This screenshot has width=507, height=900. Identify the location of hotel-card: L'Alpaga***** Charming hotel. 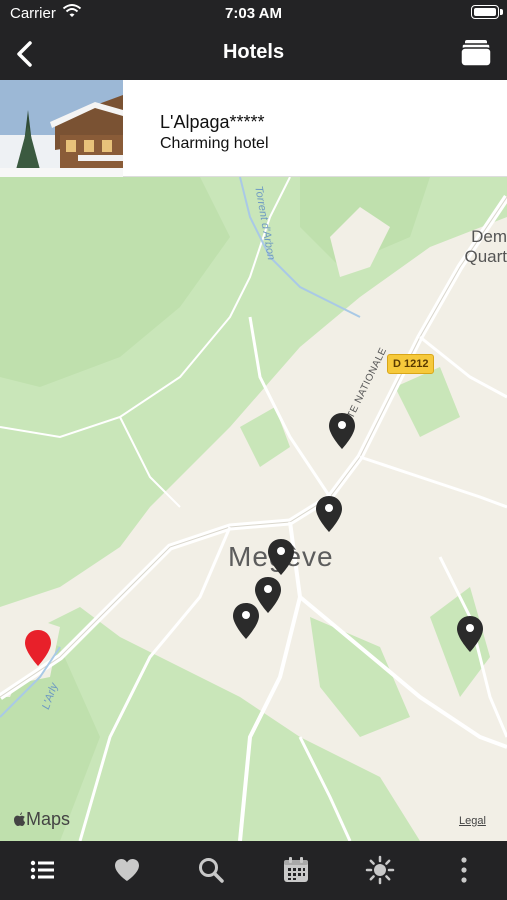
(253, 128).